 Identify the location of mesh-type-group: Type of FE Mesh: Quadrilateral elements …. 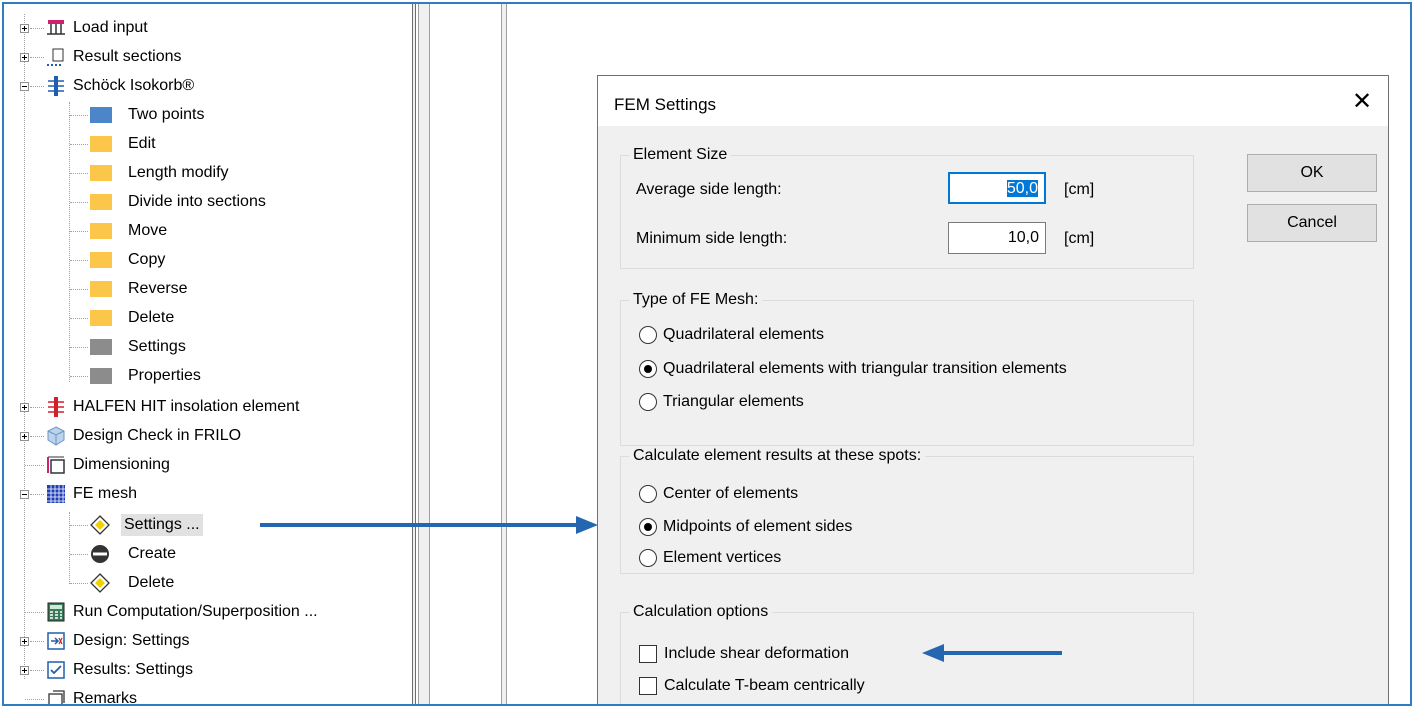
(907, 368).